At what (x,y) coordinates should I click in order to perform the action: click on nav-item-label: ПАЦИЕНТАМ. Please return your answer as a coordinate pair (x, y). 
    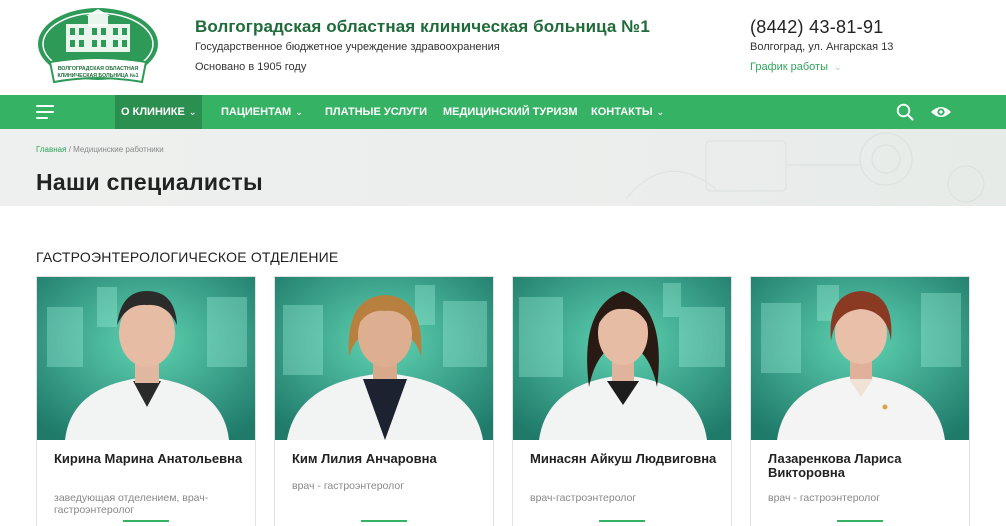
    Looking at the image, I should click on (256, 112).